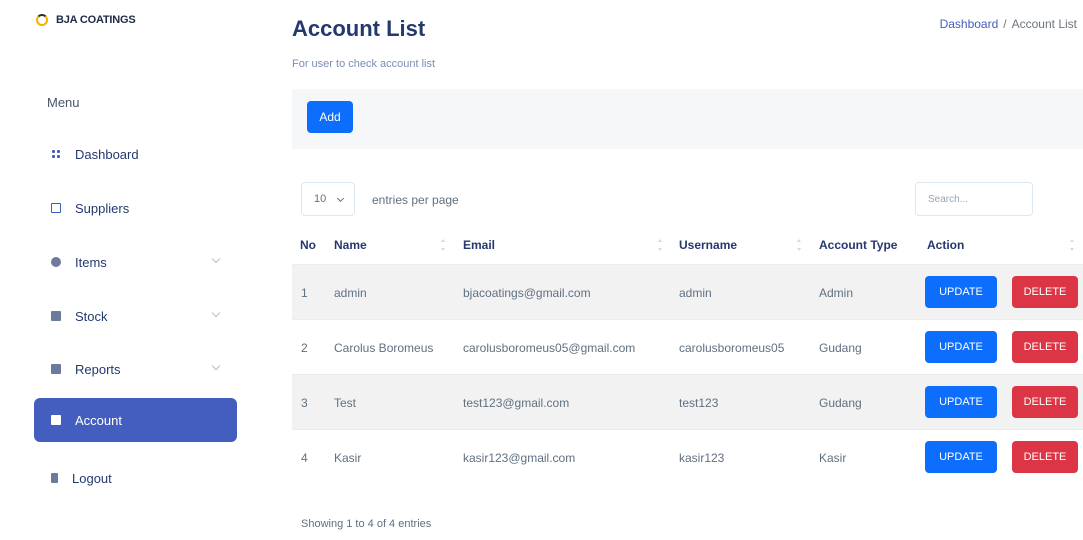 The height and width of the screenshot is (540, 1083). What do you see at coordinates (304, 348) in the screenshot?
I see `cell-no: 2` at bounding box center [304, 348].